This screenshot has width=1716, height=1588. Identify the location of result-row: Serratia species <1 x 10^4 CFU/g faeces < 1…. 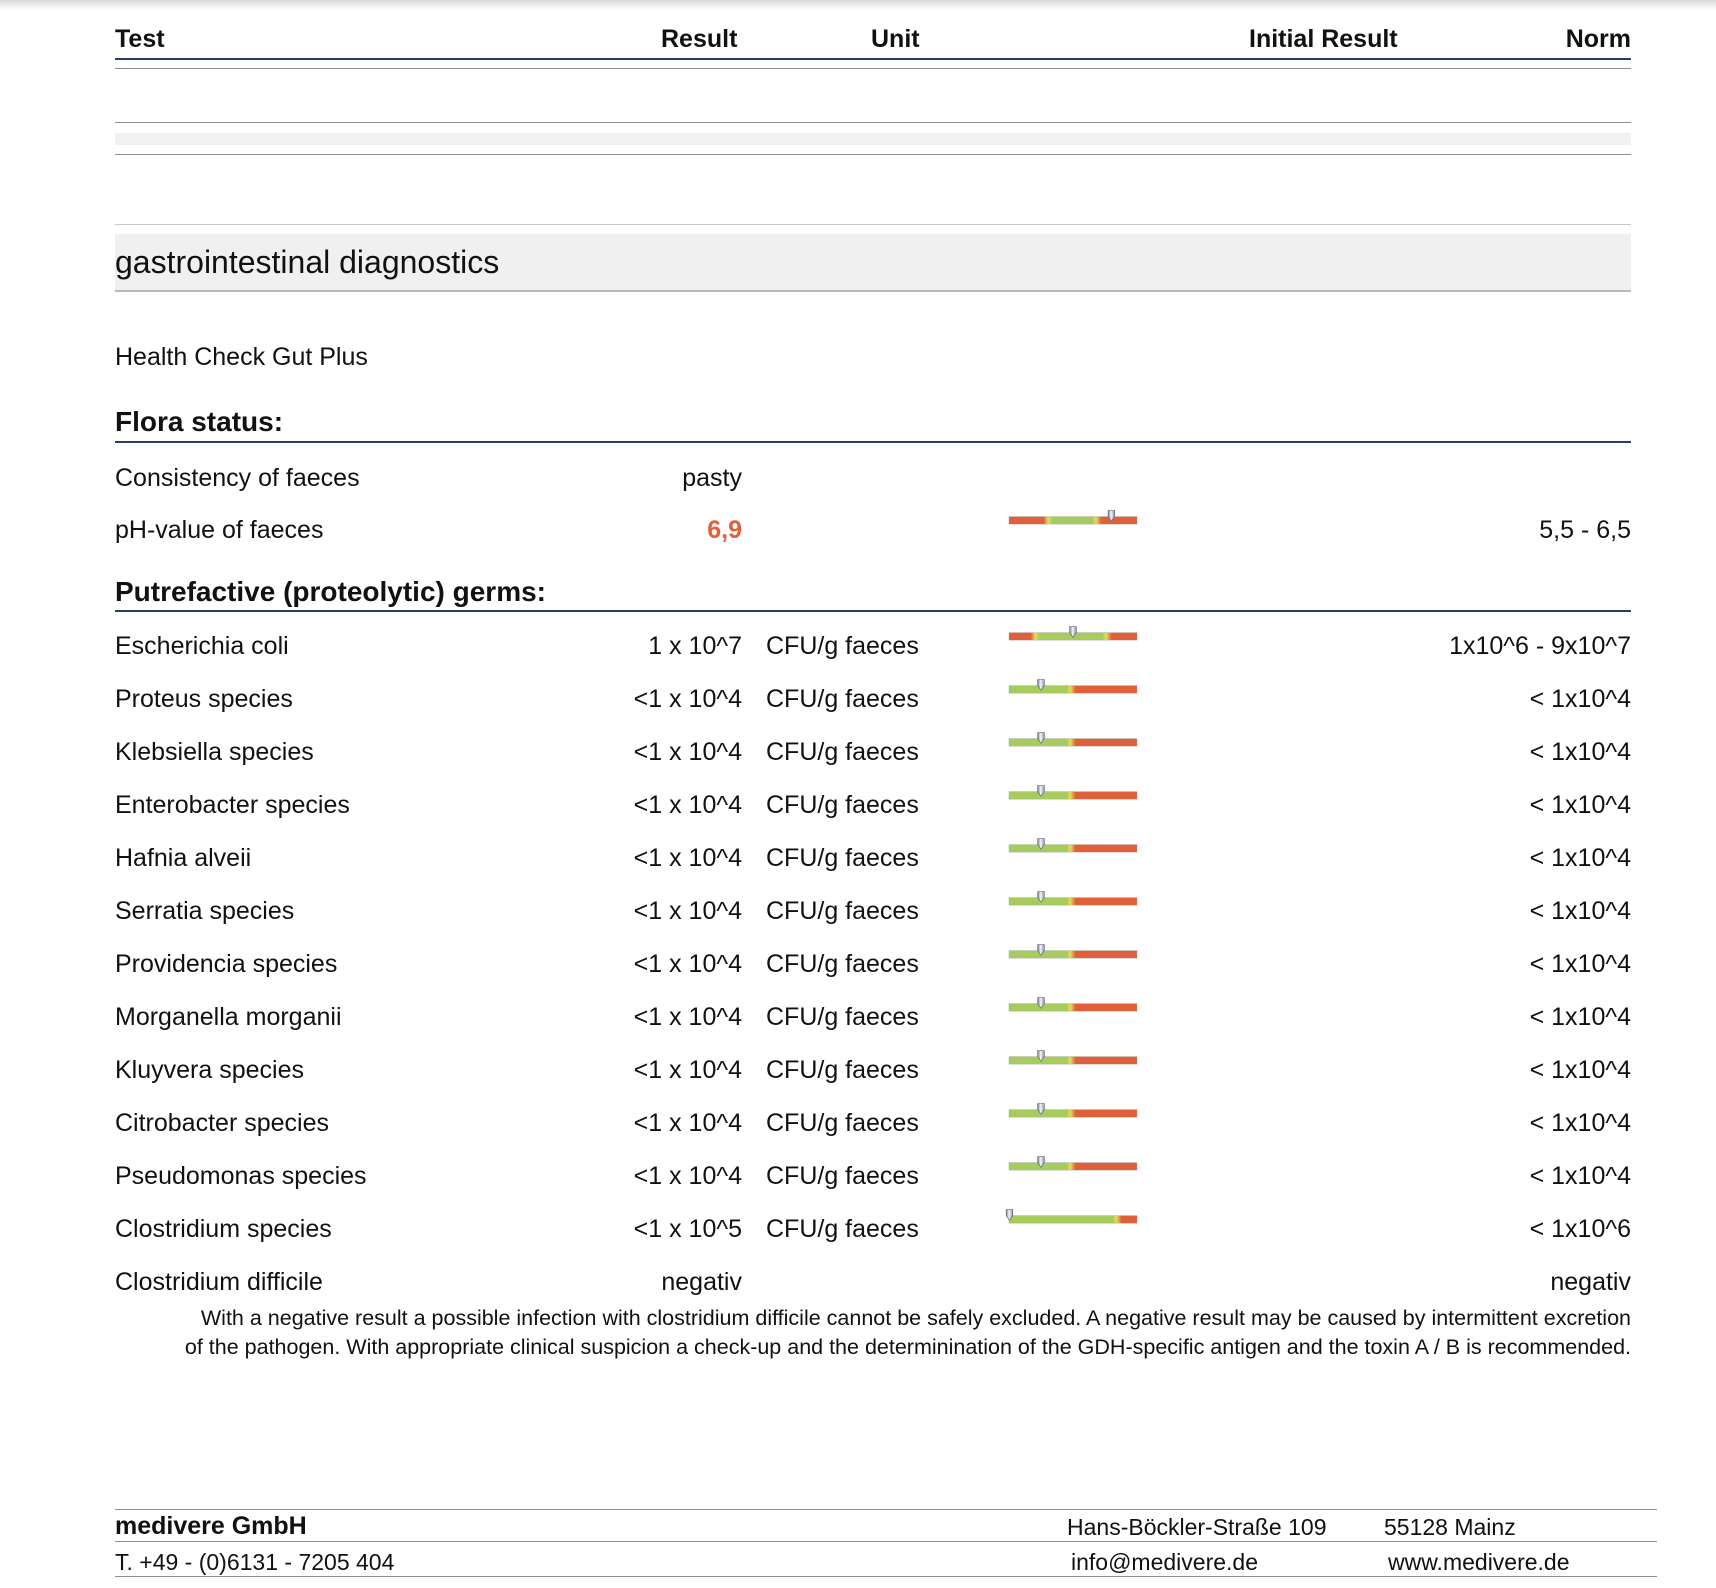
(873, 911).